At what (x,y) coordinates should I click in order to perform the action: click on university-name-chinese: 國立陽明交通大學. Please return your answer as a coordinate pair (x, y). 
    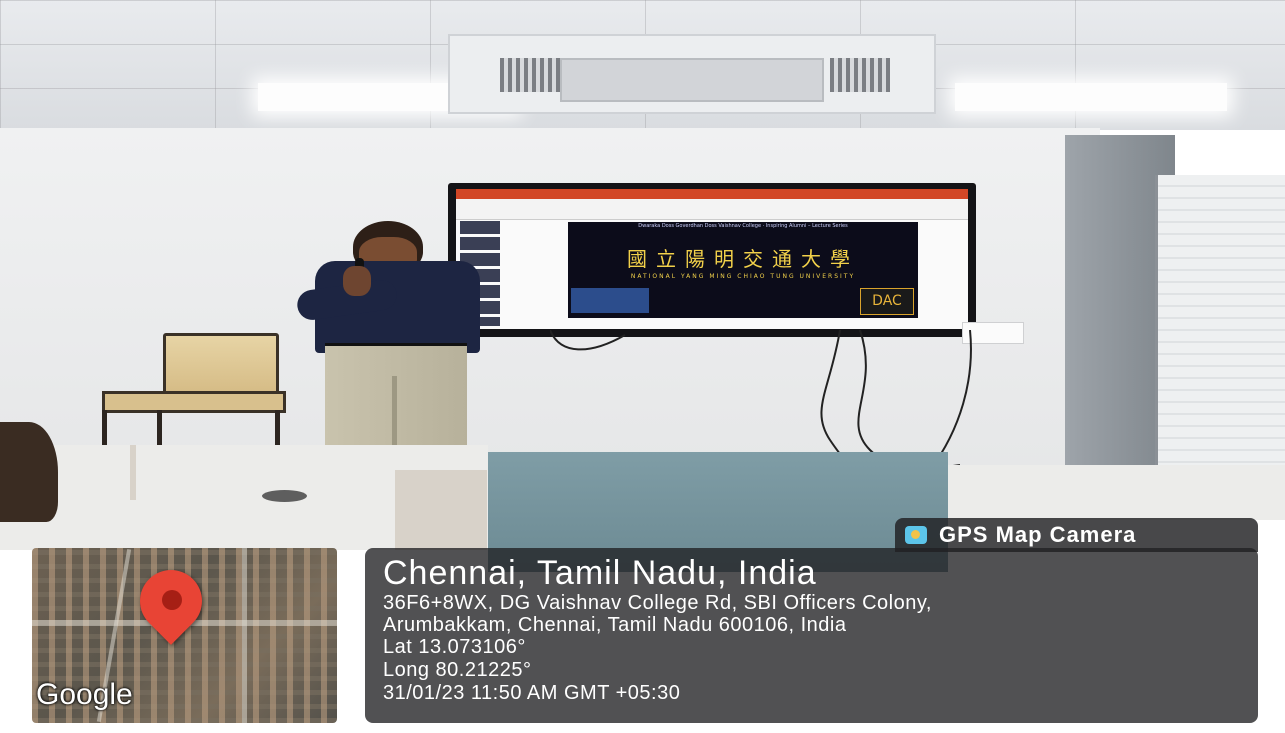
    Looking at the image, I should click on (743, 259).